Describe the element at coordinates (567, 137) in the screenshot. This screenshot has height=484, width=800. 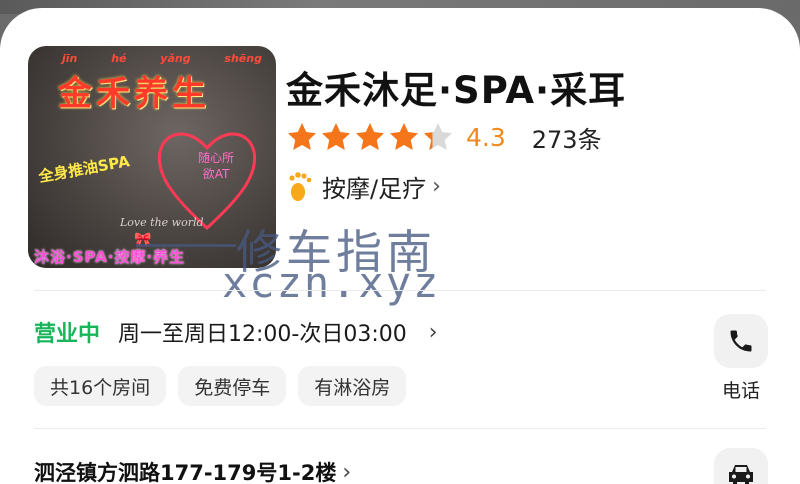
I see `review-count: 273条` at that location.